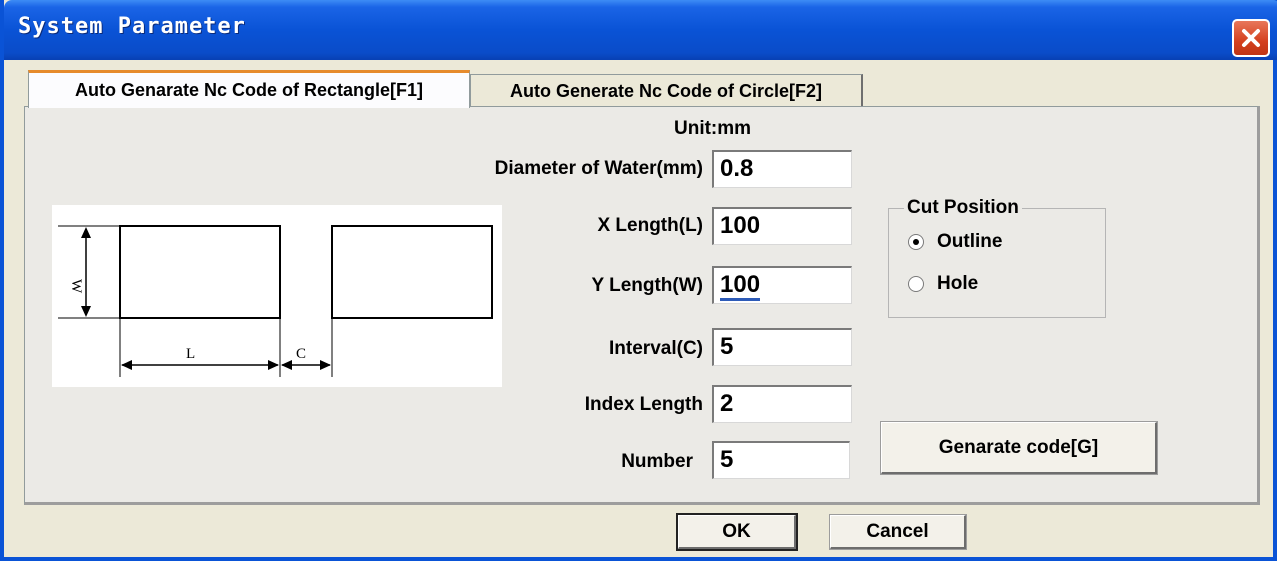  I want to click on rect-left, so click(200, 272).